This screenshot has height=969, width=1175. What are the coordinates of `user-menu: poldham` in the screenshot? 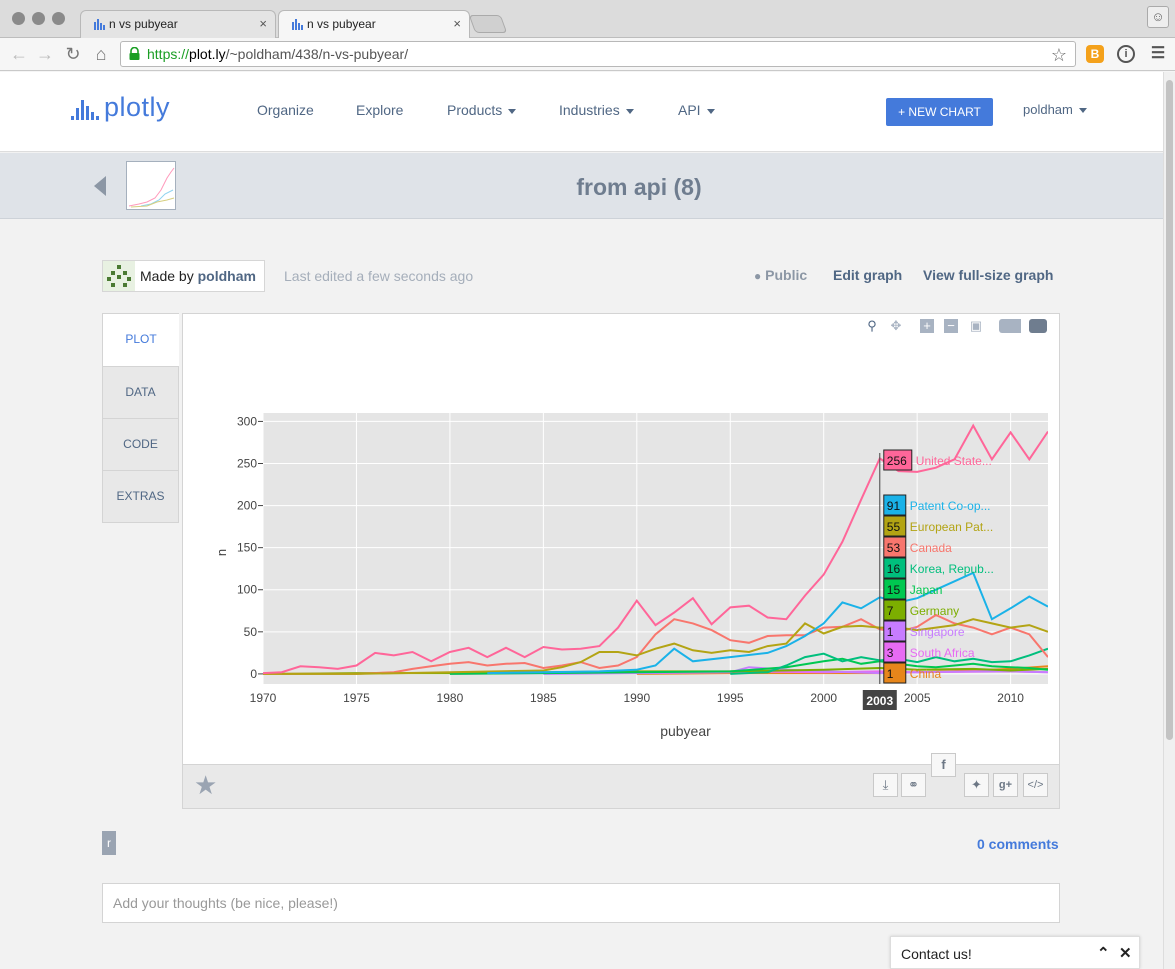 It's located at (1055, 109).